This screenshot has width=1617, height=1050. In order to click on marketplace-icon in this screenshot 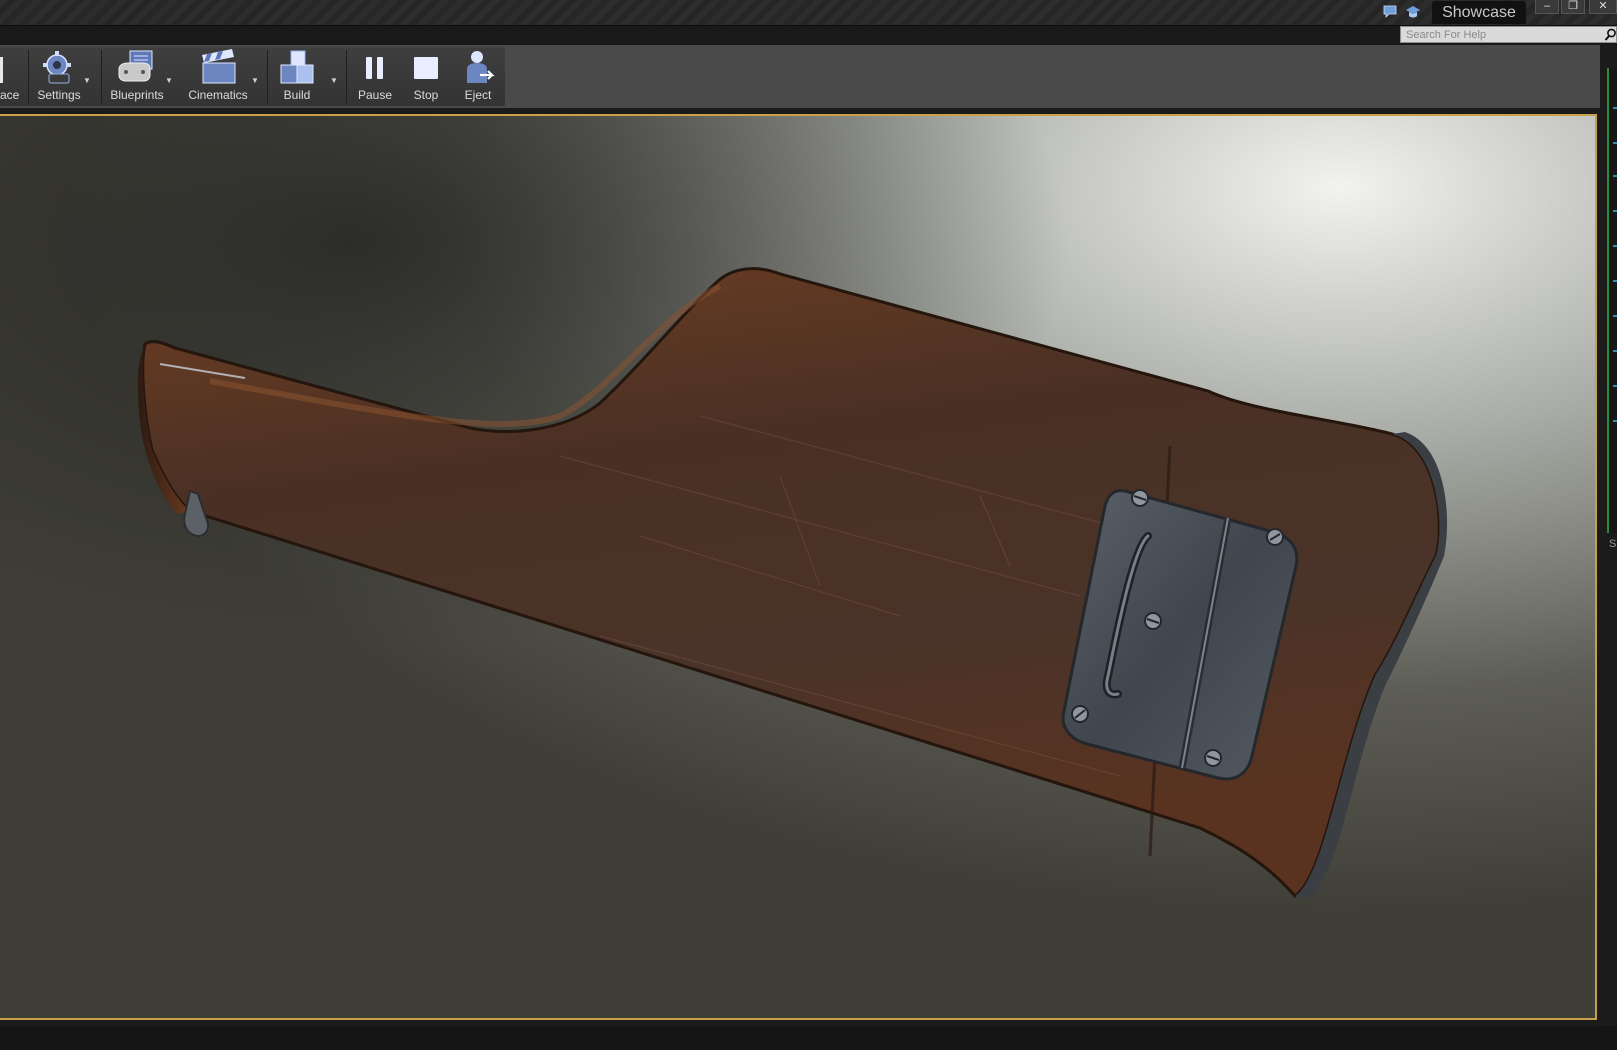, I will do `click(1, 70)`.